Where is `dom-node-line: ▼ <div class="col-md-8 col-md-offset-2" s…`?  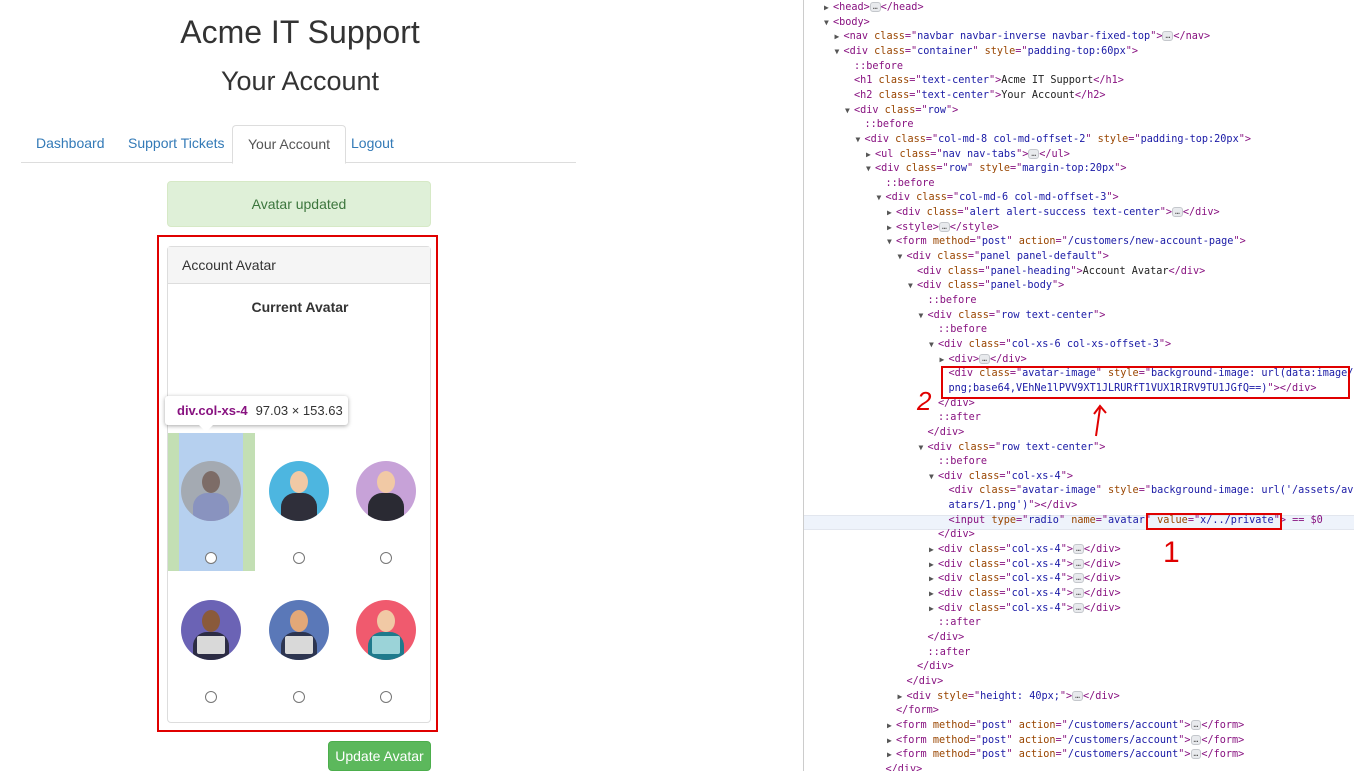
dom-node-line: ▼ <div class="col-md-8 col-md-offset-2" s… is located at coordinates (1053, 140).